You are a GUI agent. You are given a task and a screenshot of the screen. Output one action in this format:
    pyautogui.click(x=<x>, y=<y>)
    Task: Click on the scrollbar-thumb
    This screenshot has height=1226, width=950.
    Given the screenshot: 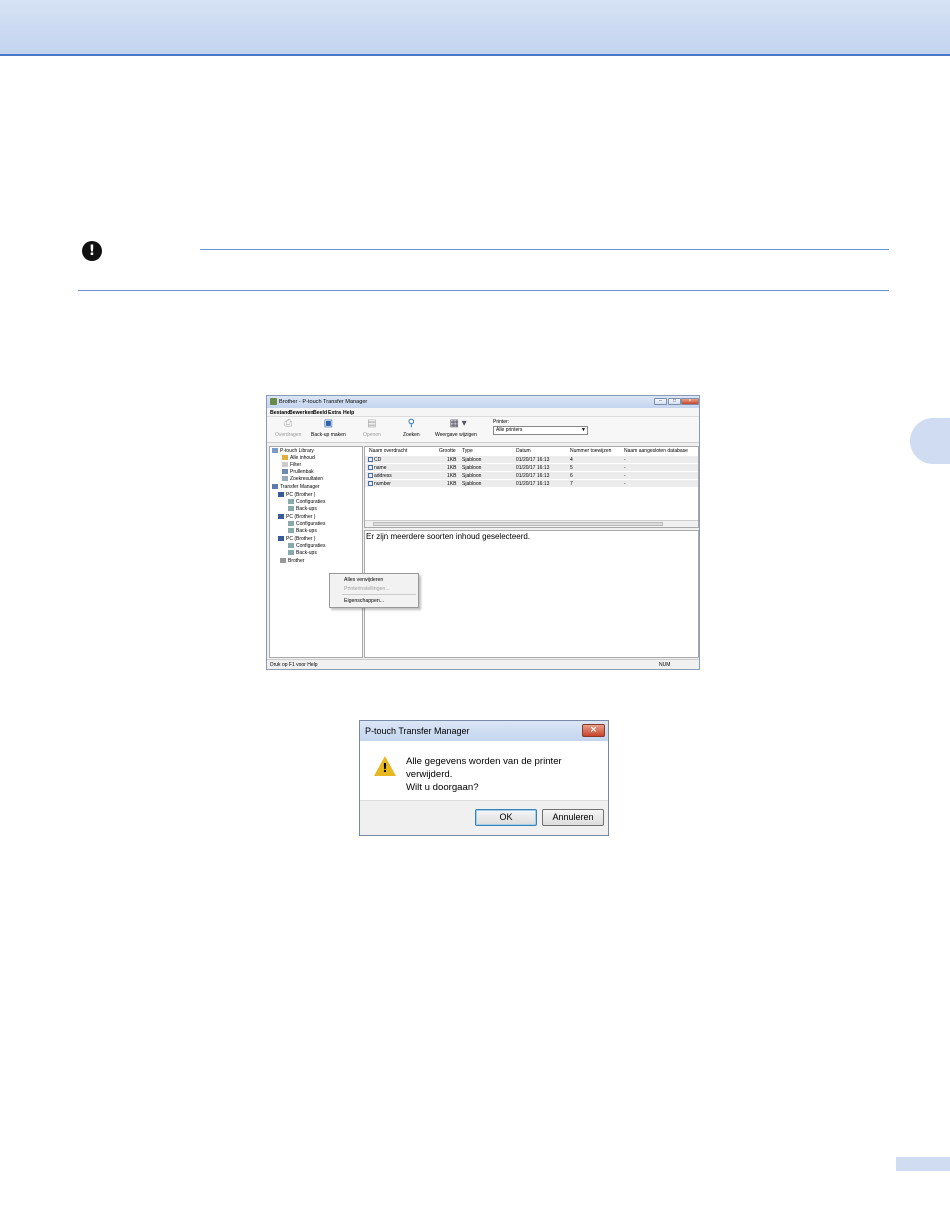 What is the action you would take?
    pyautogui.click(x=518, y=524)
    